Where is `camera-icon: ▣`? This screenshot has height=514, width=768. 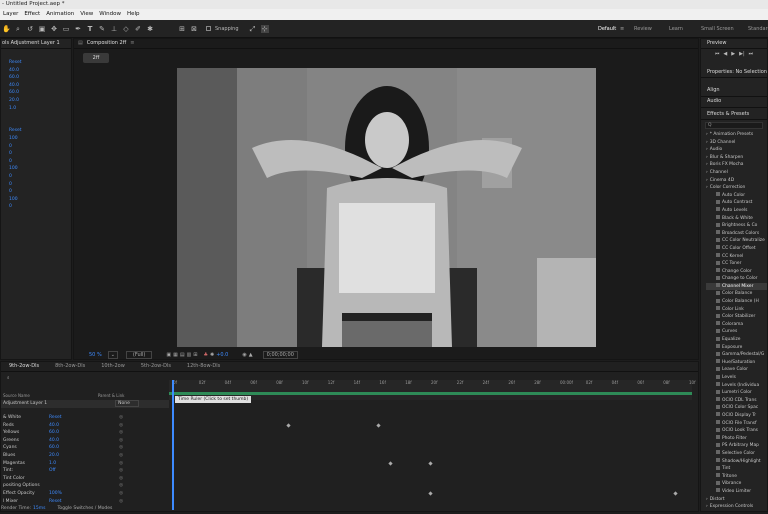
camera-icon: ▣ is located at coordinates (42, 29).